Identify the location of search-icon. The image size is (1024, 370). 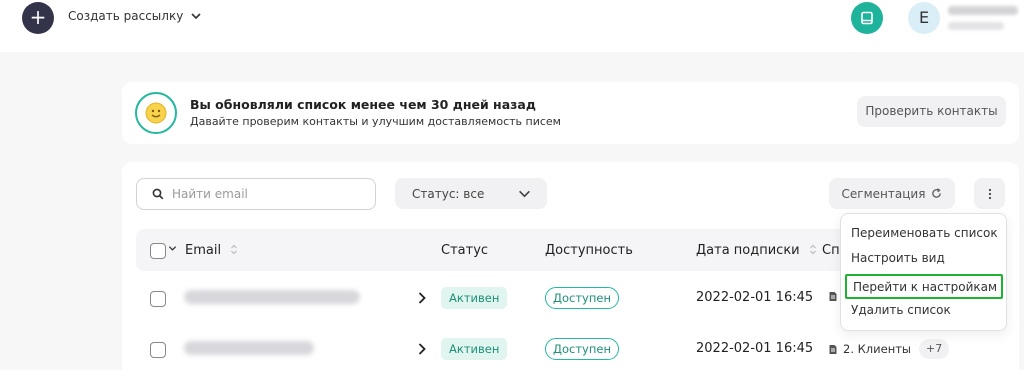
(158, 194).